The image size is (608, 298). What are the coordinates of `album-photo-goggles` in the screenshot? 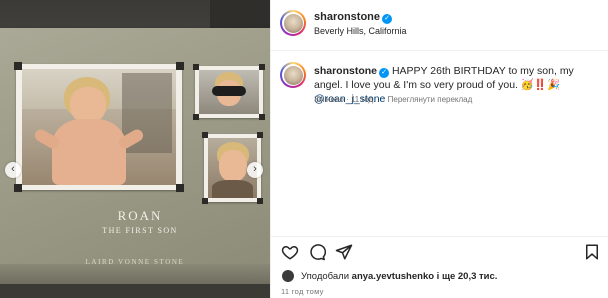 It's located at (229, 92).